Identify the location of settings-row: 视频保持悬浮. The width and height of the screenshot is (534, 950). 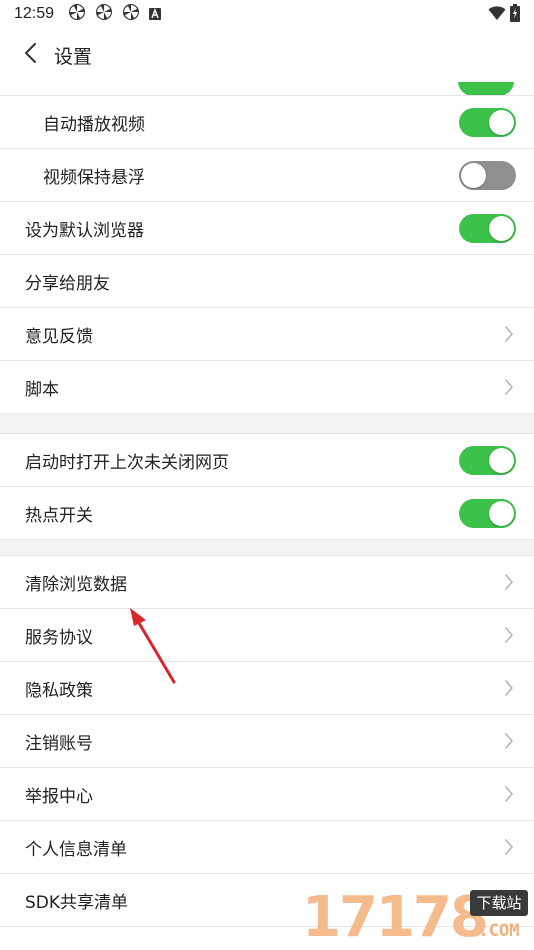
(267, 175).